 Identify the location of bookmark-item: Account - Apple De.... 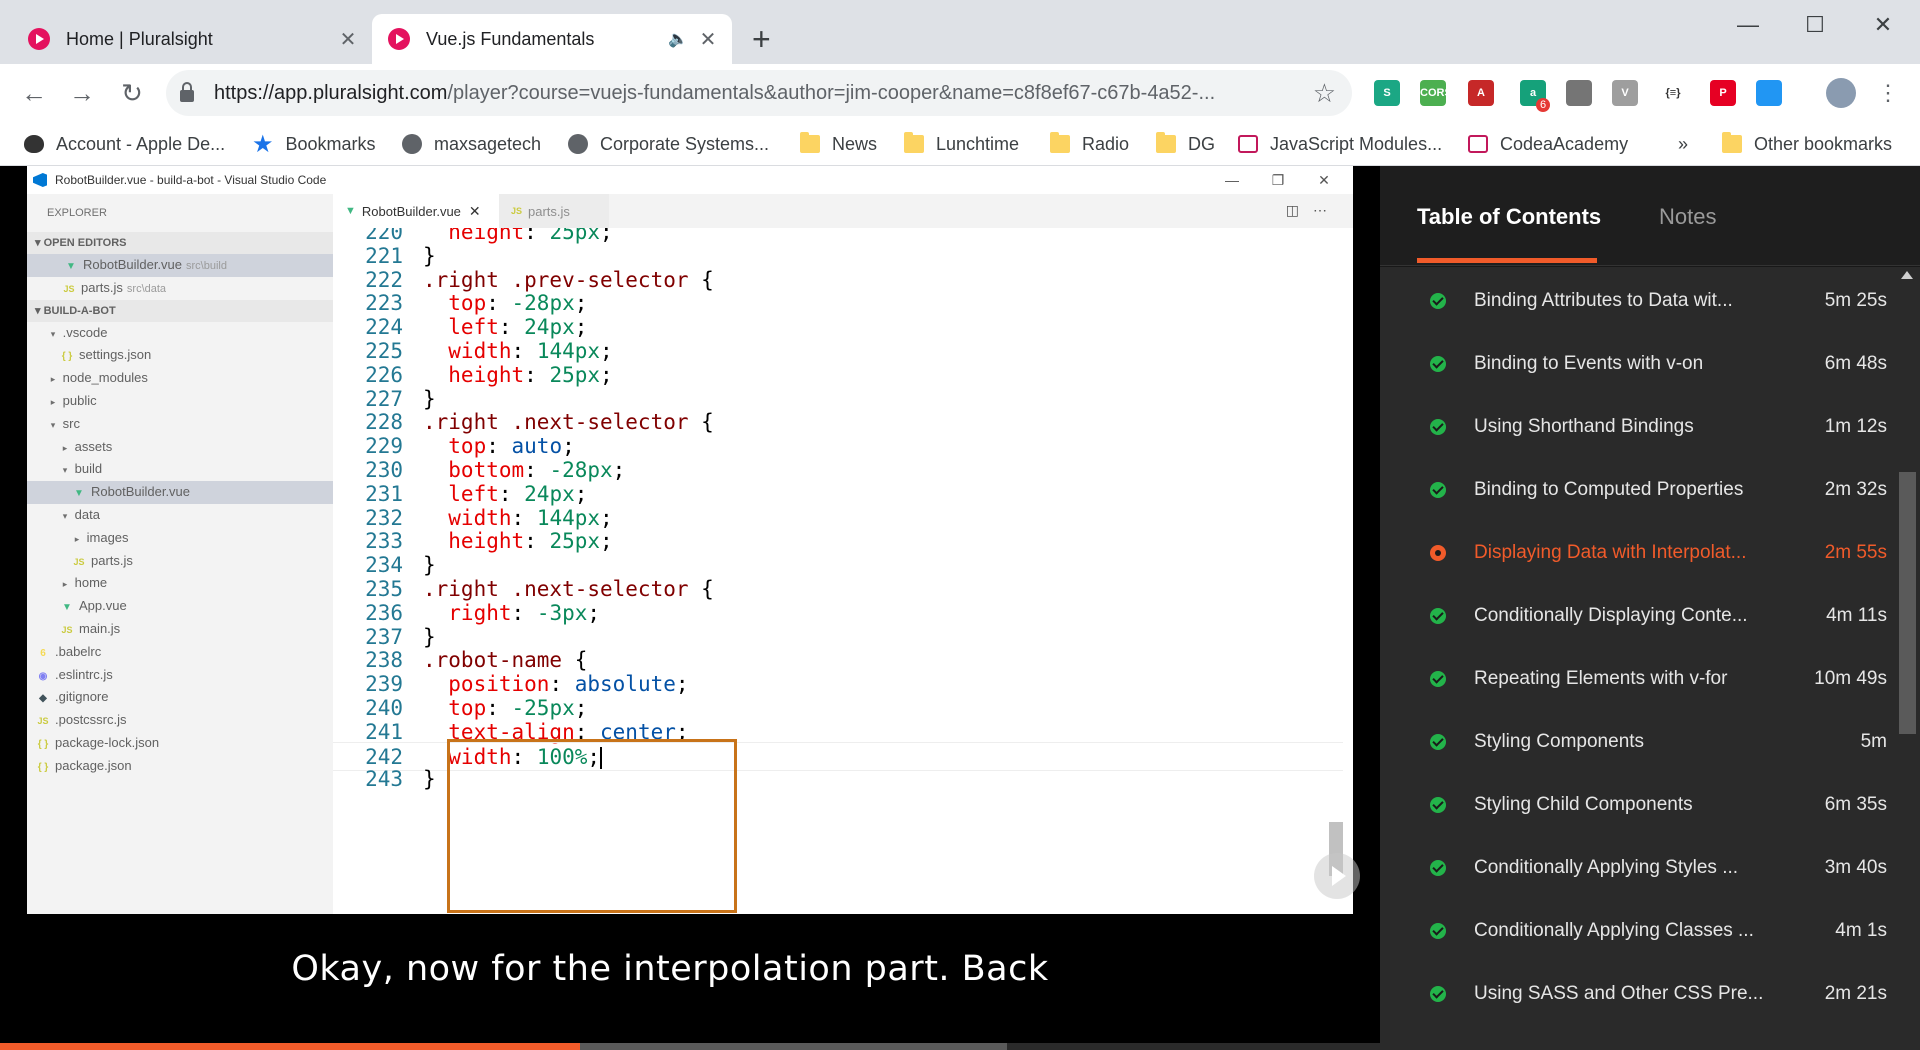
(124, 144).